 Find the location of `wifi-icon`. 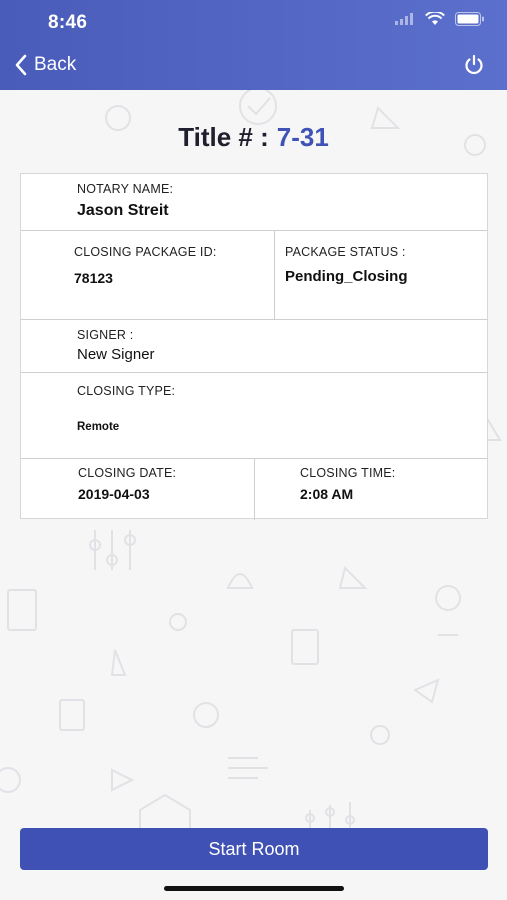

wifi-icon is located at coordinates (435, 18).